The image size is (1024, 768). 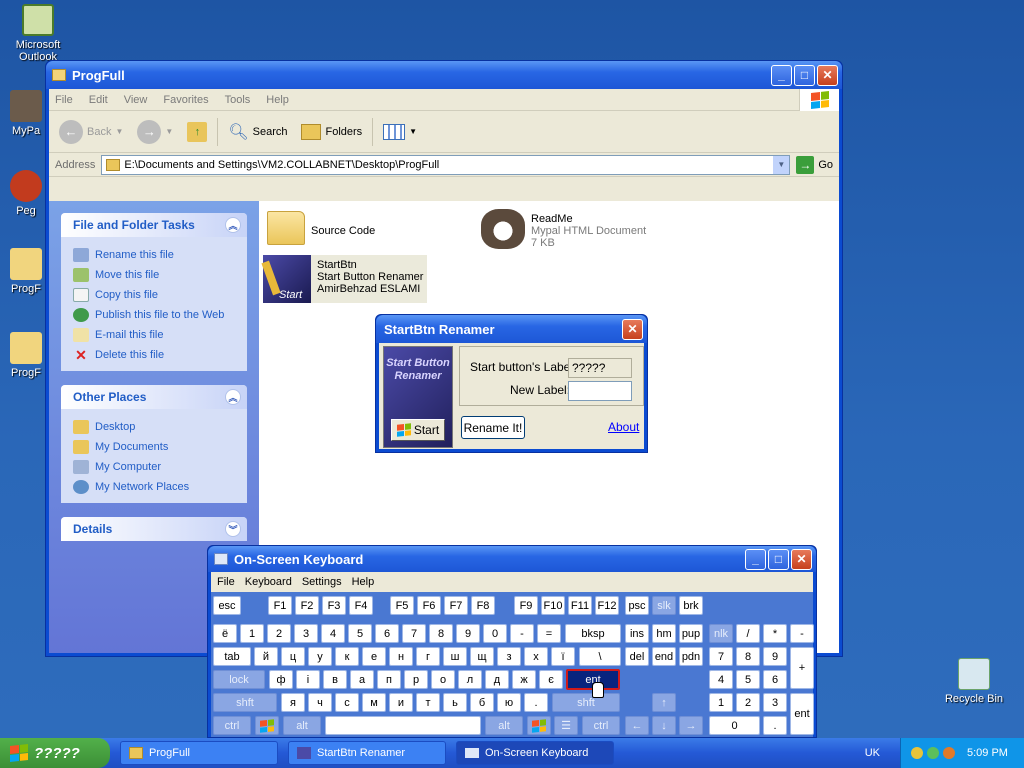 What do you see at coordinates (306, 633) in the screenshot?
I see `key-3: 3` at bounding box center [306, 633].